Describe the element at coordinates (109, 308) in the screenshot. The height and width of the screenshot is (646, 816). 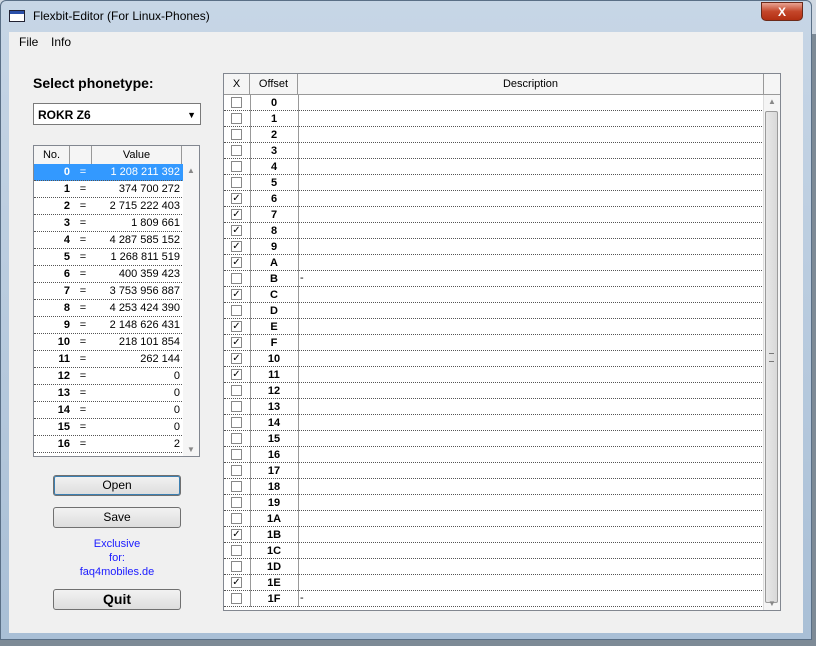
I see `table-row: 8 = 4 253 424 390` at that location.